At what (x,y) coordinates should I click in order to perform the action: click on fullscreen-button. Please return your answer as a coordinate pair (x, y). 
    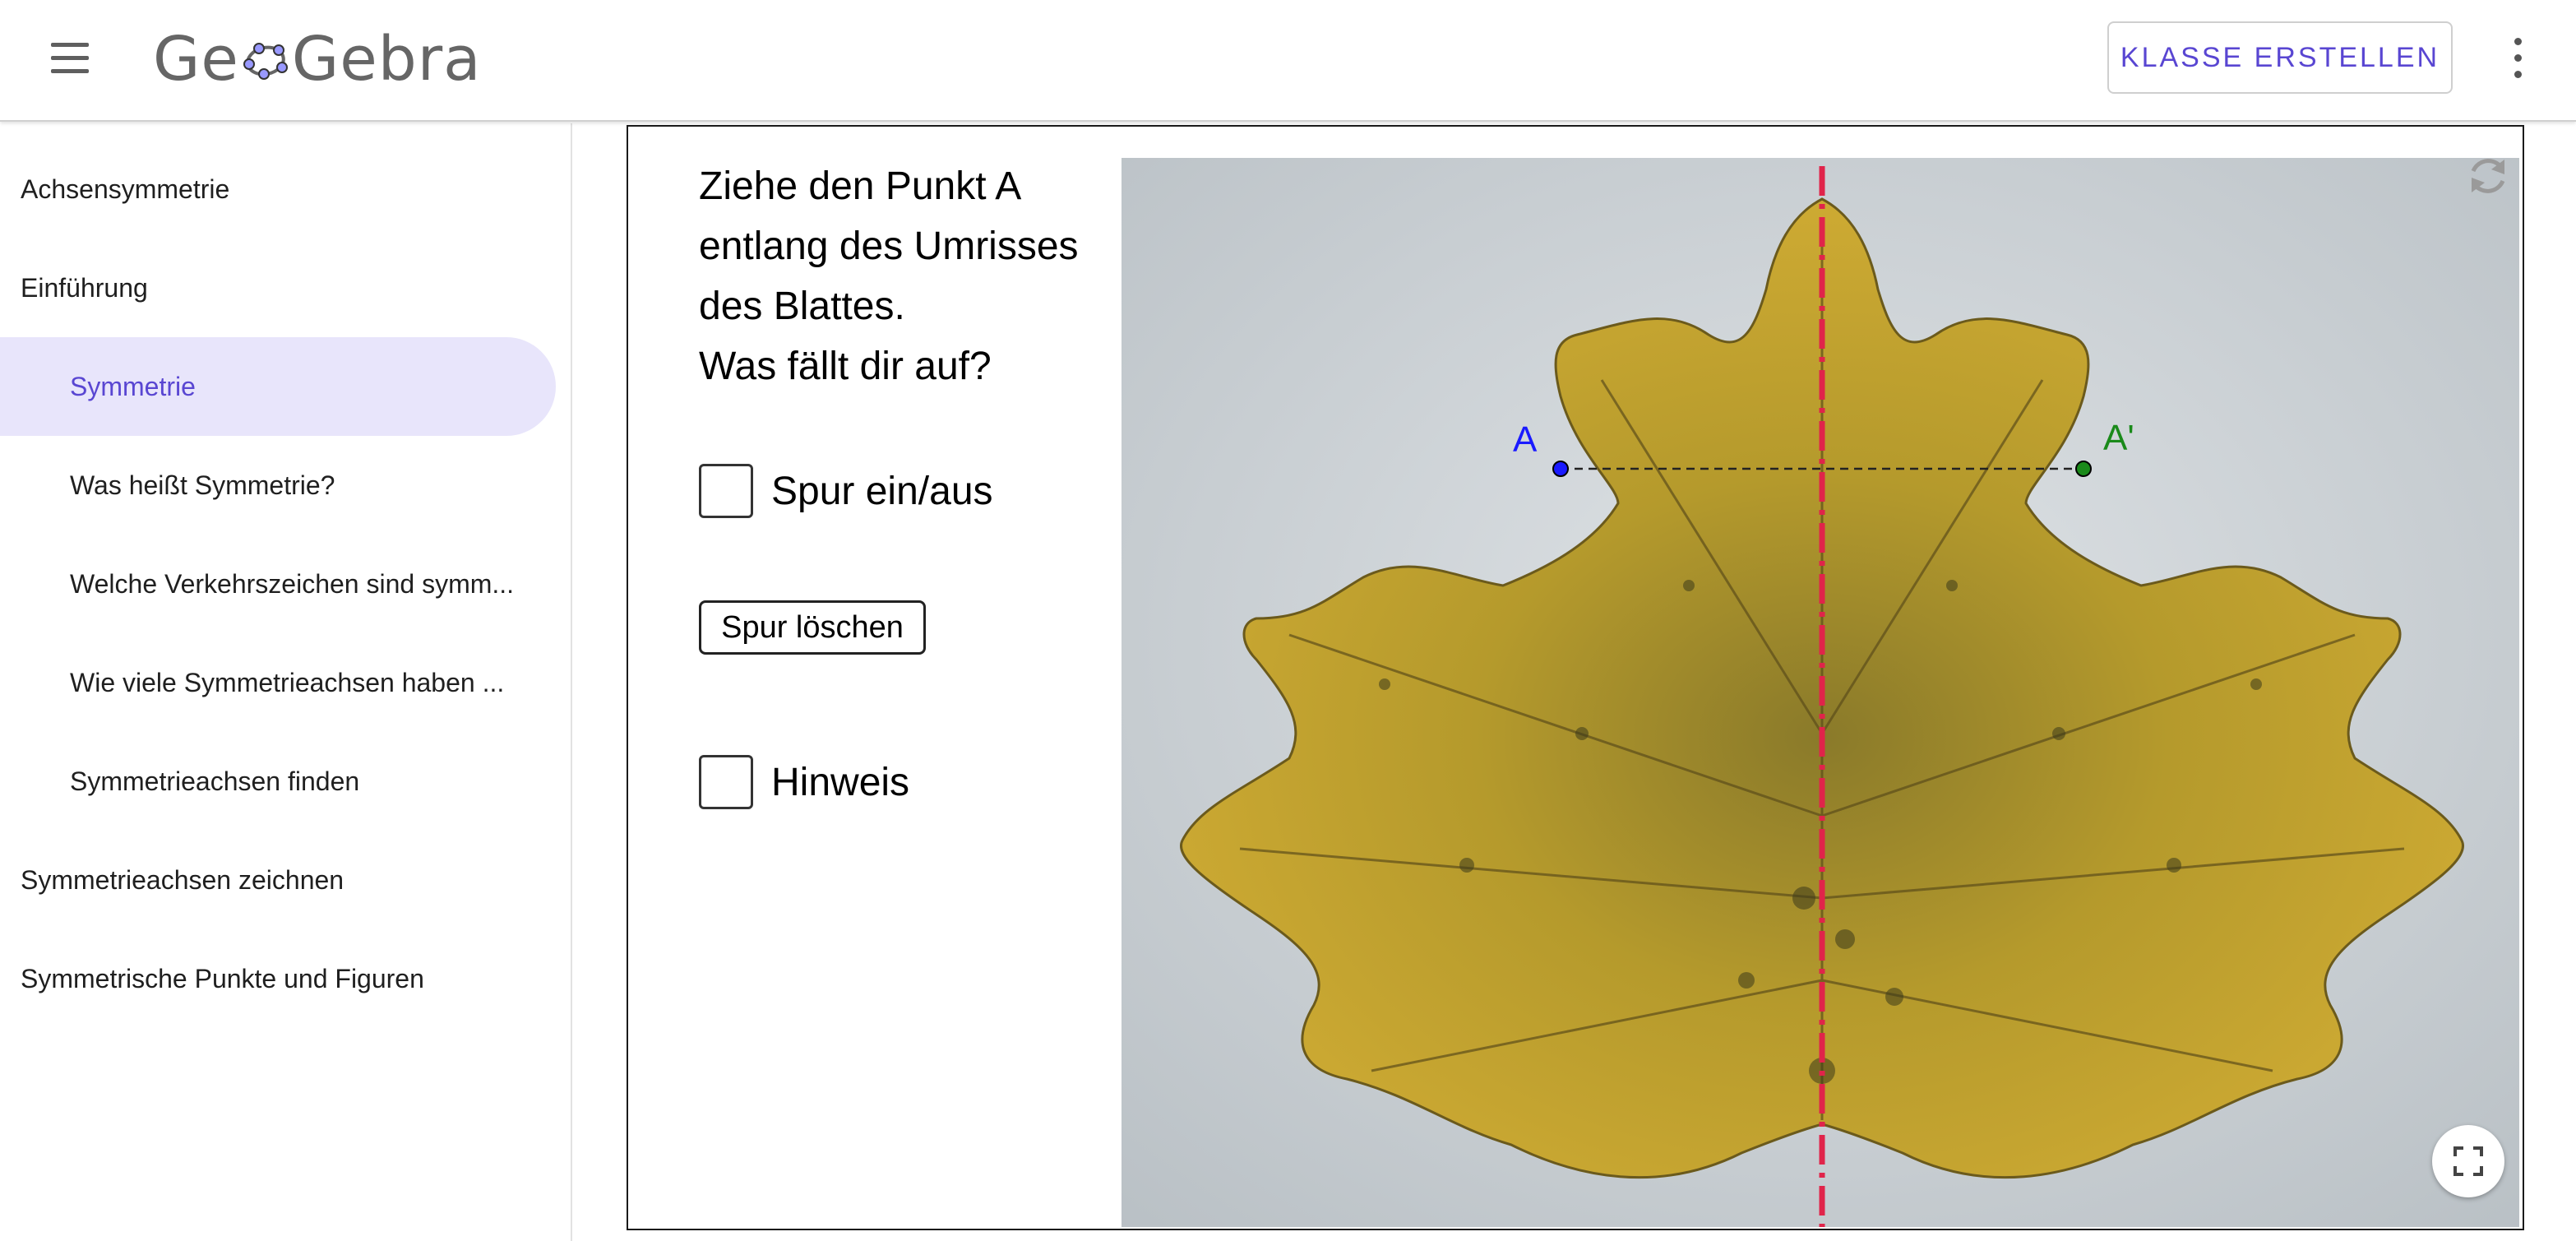
    Looking at the image, I should click on (2468, 1161).